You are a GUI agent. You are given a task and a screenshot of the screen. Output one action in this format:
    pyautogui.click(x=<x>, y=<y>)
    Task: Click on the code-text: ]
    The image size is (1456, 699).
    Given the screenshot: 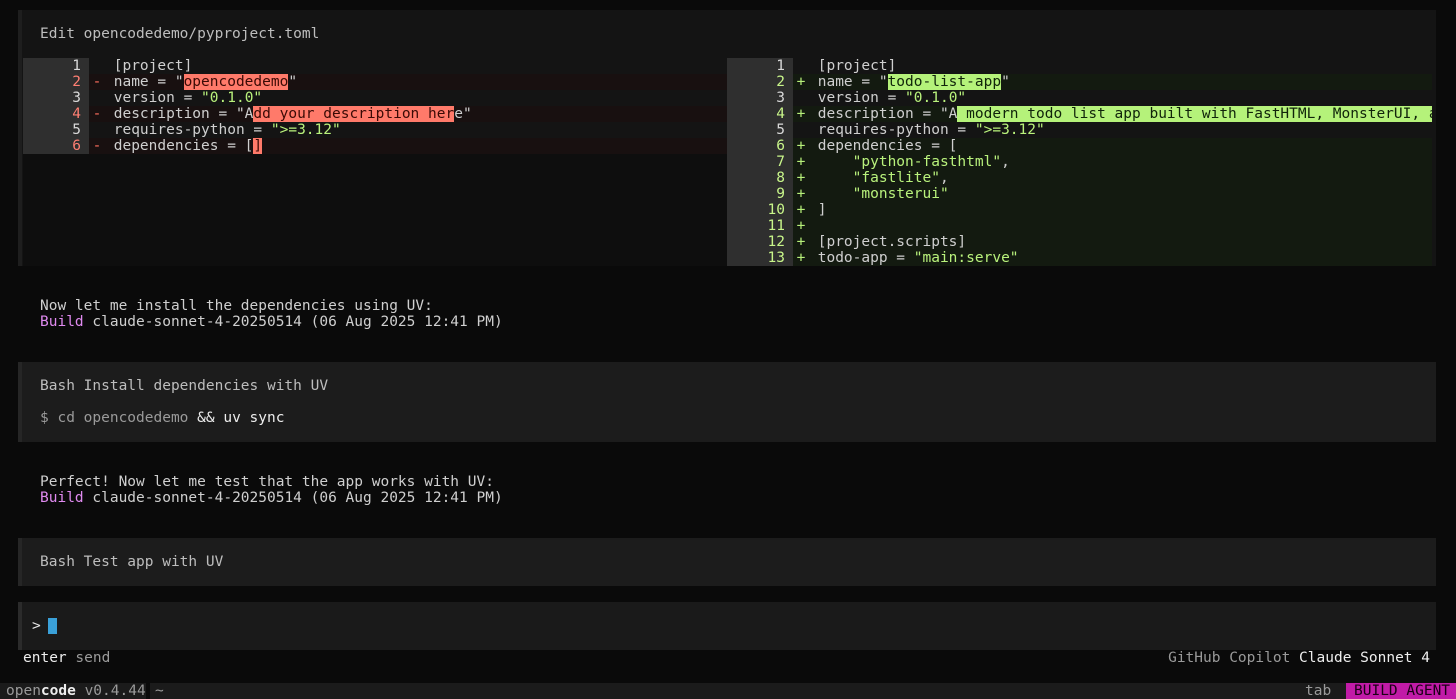 What is the action you would take?
    pyautogui.click(x=1120, y=210)
    